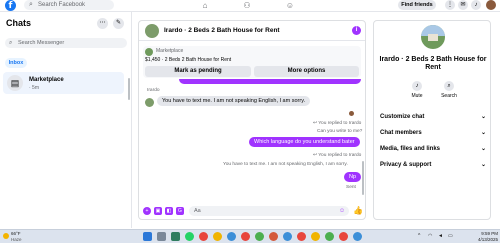 The width and height of the screenshot is (500, 243). I want to click on find-friends-button: Find friends, so click(417, 5).